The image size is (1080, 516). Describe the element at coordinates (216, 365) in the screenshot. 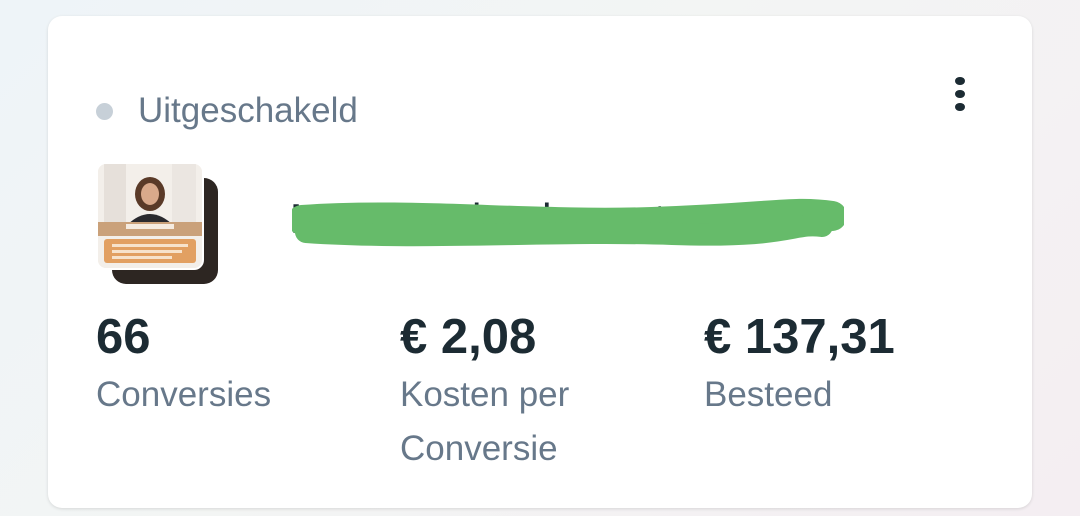

I see `metric-conversions: 66 Conversies` at that location.